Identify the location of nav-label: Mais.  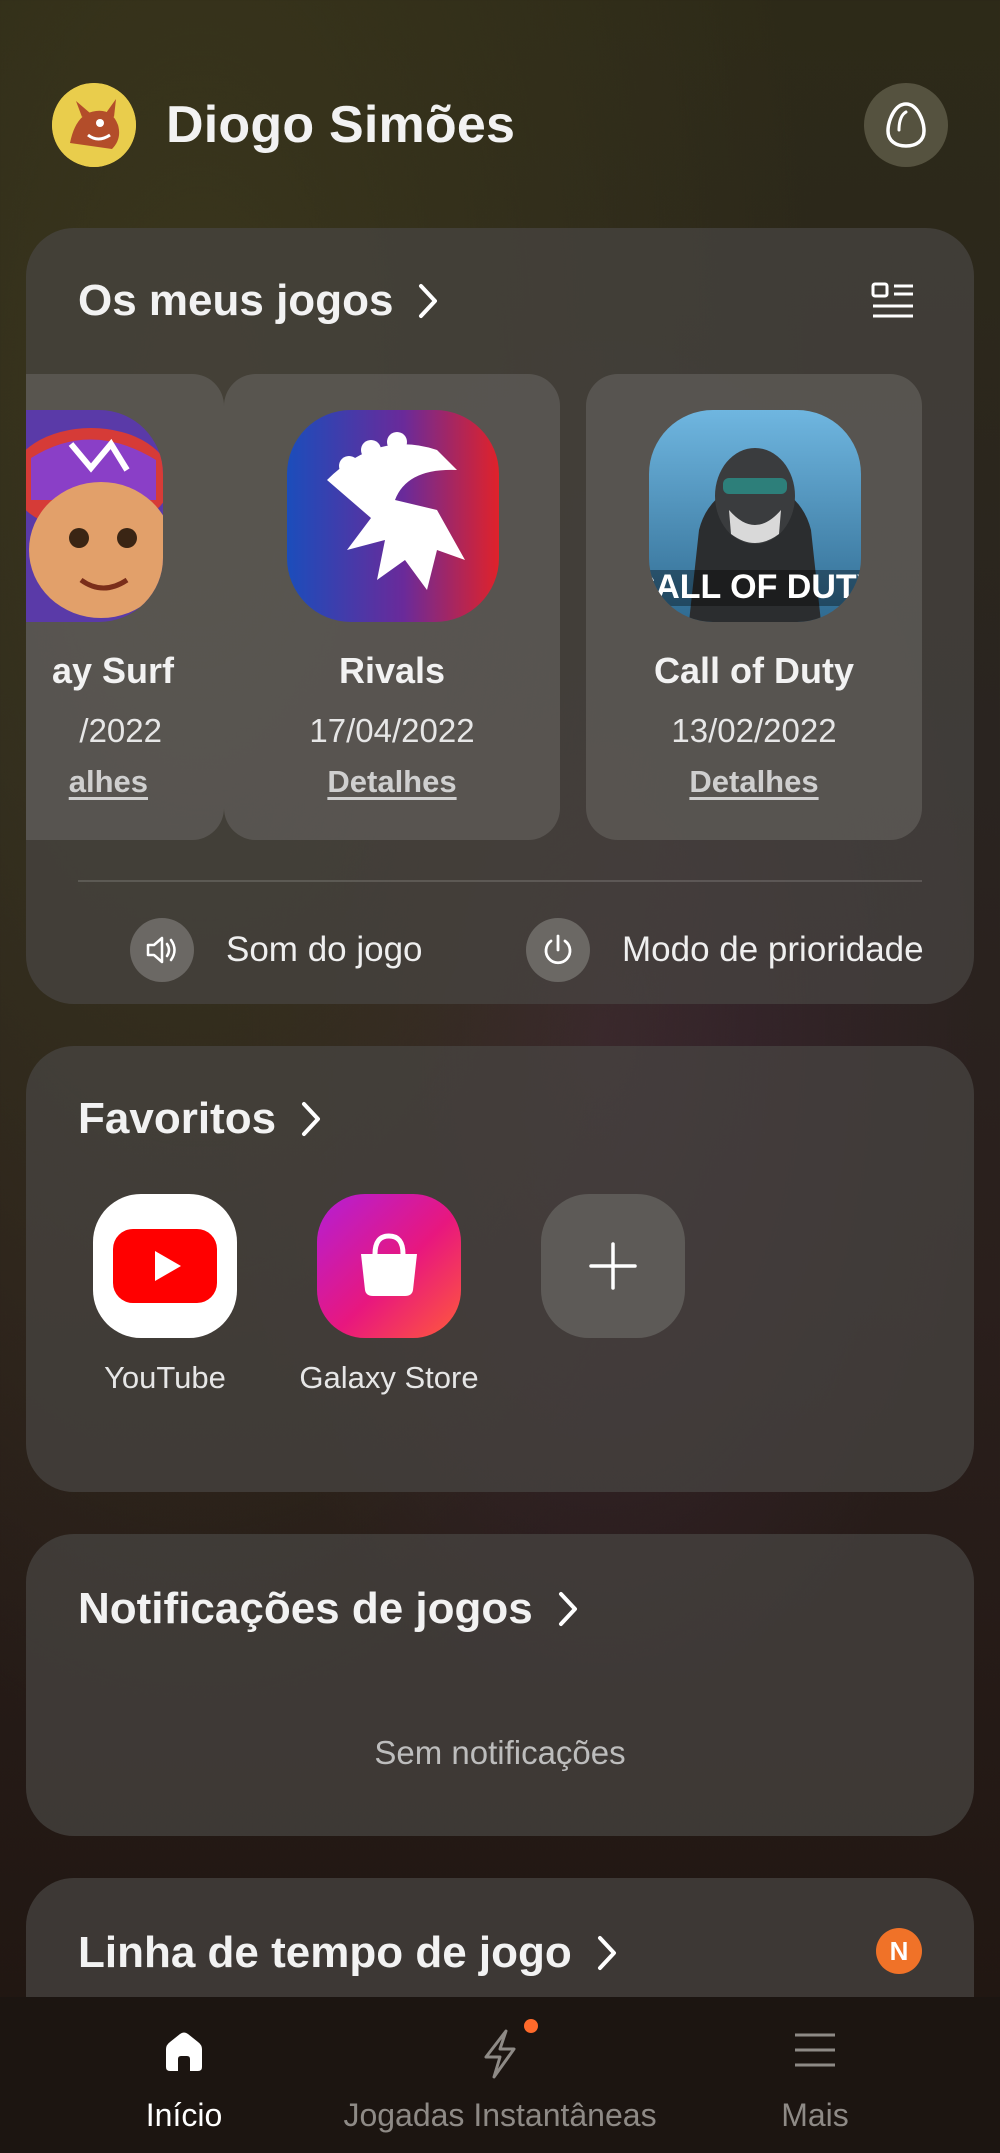
(815, 2115).